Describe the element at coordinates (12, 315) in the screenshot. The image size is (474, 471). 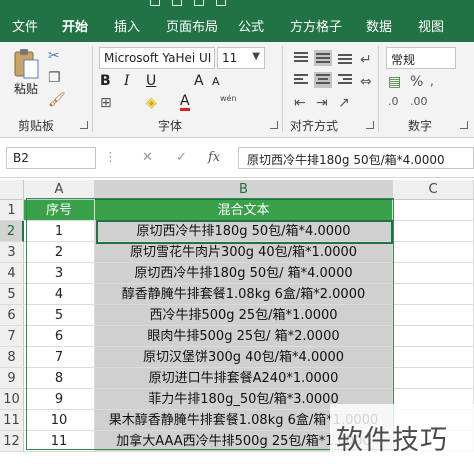
I see `row-header: 6` at that location.